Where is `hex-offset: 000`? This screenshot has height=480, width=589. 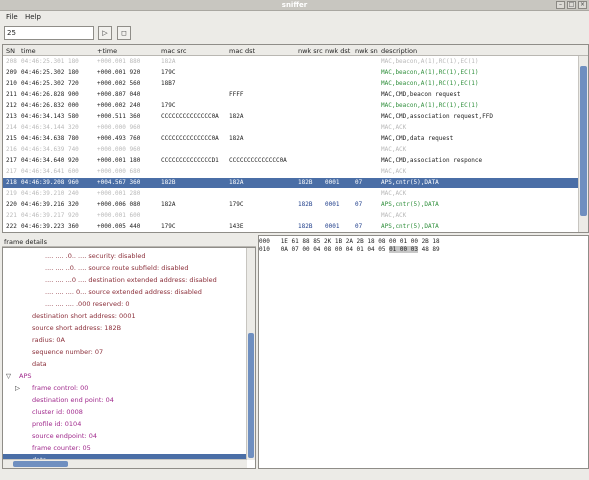
hex-offset: 000 is located at coordinates (264, 241).